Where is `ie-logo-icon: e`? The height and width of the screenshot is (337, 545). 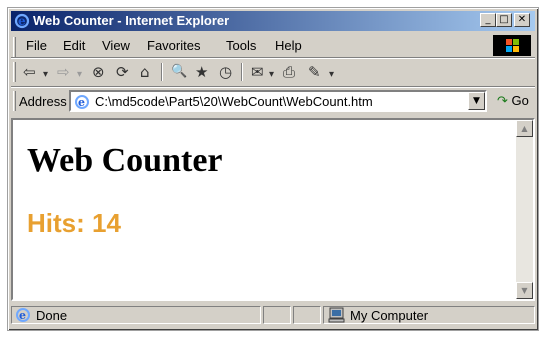
ie-logo-icon: e is located at coordinates (22, 21).